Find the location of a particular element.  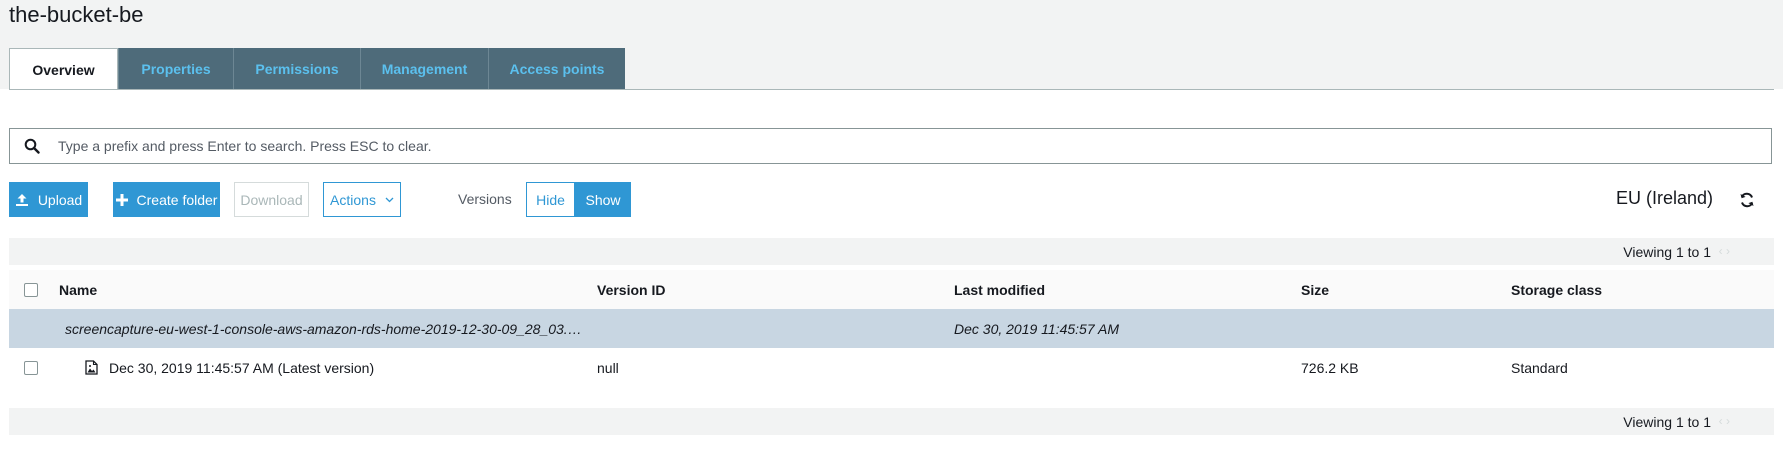

tab-management: Management is located at coordinates (424, 68).